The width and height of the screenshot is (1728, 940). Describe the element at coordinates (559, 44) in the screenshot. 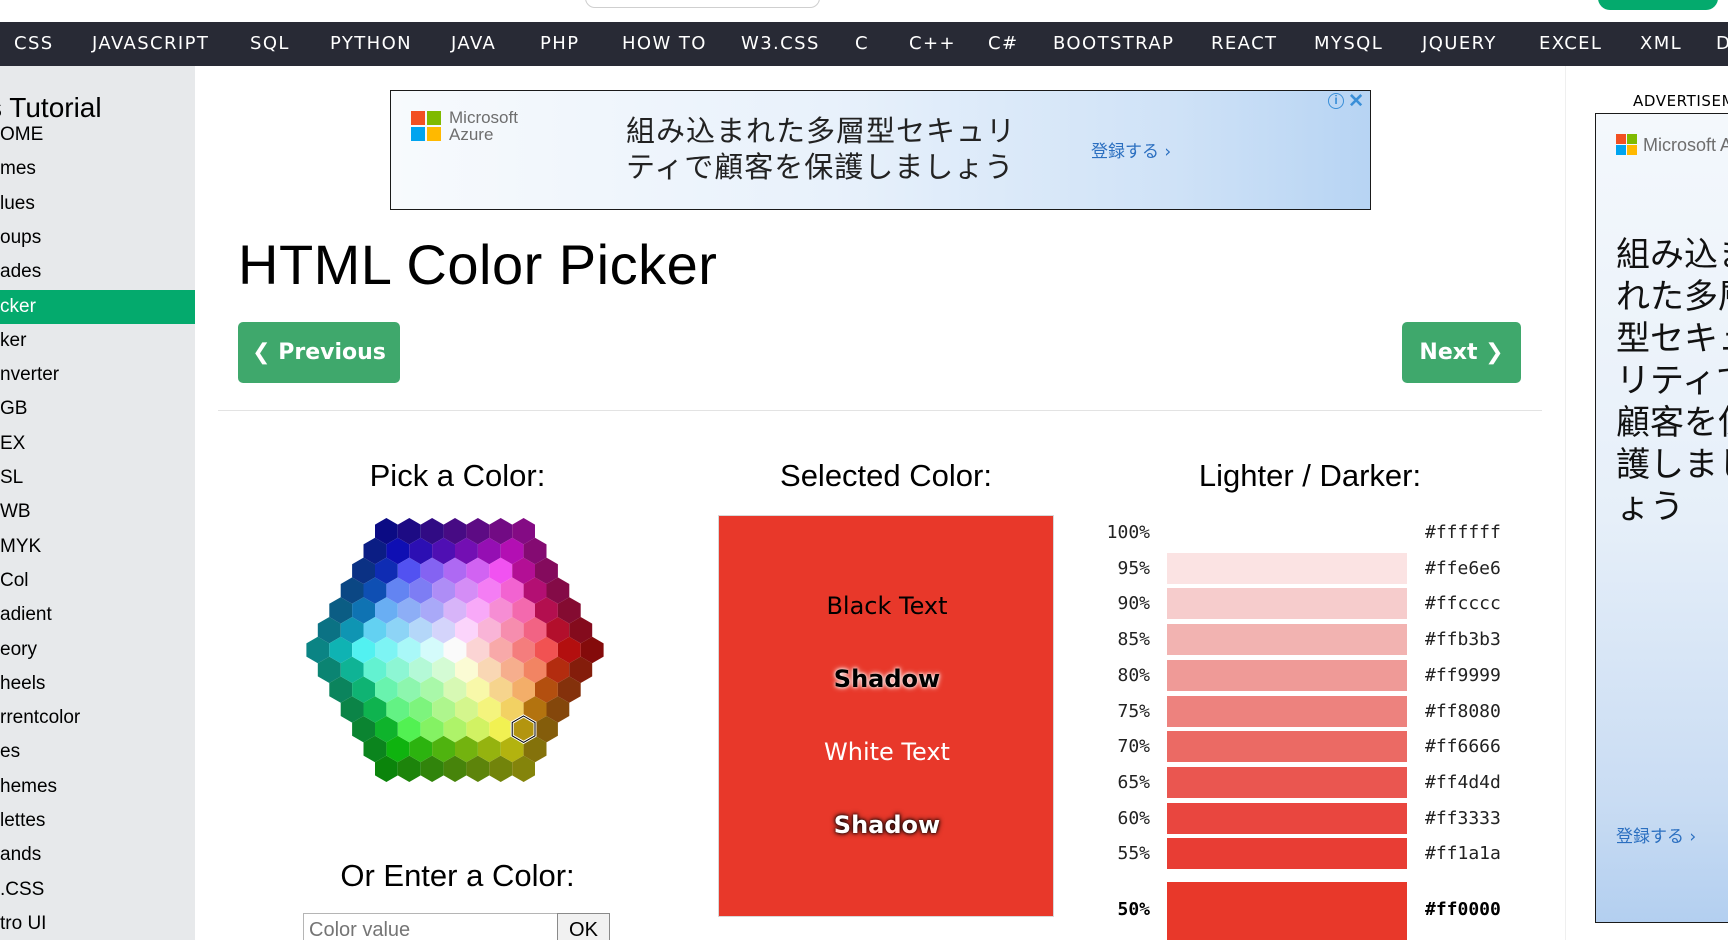

I see `nav-item-php: PHP` at that location.